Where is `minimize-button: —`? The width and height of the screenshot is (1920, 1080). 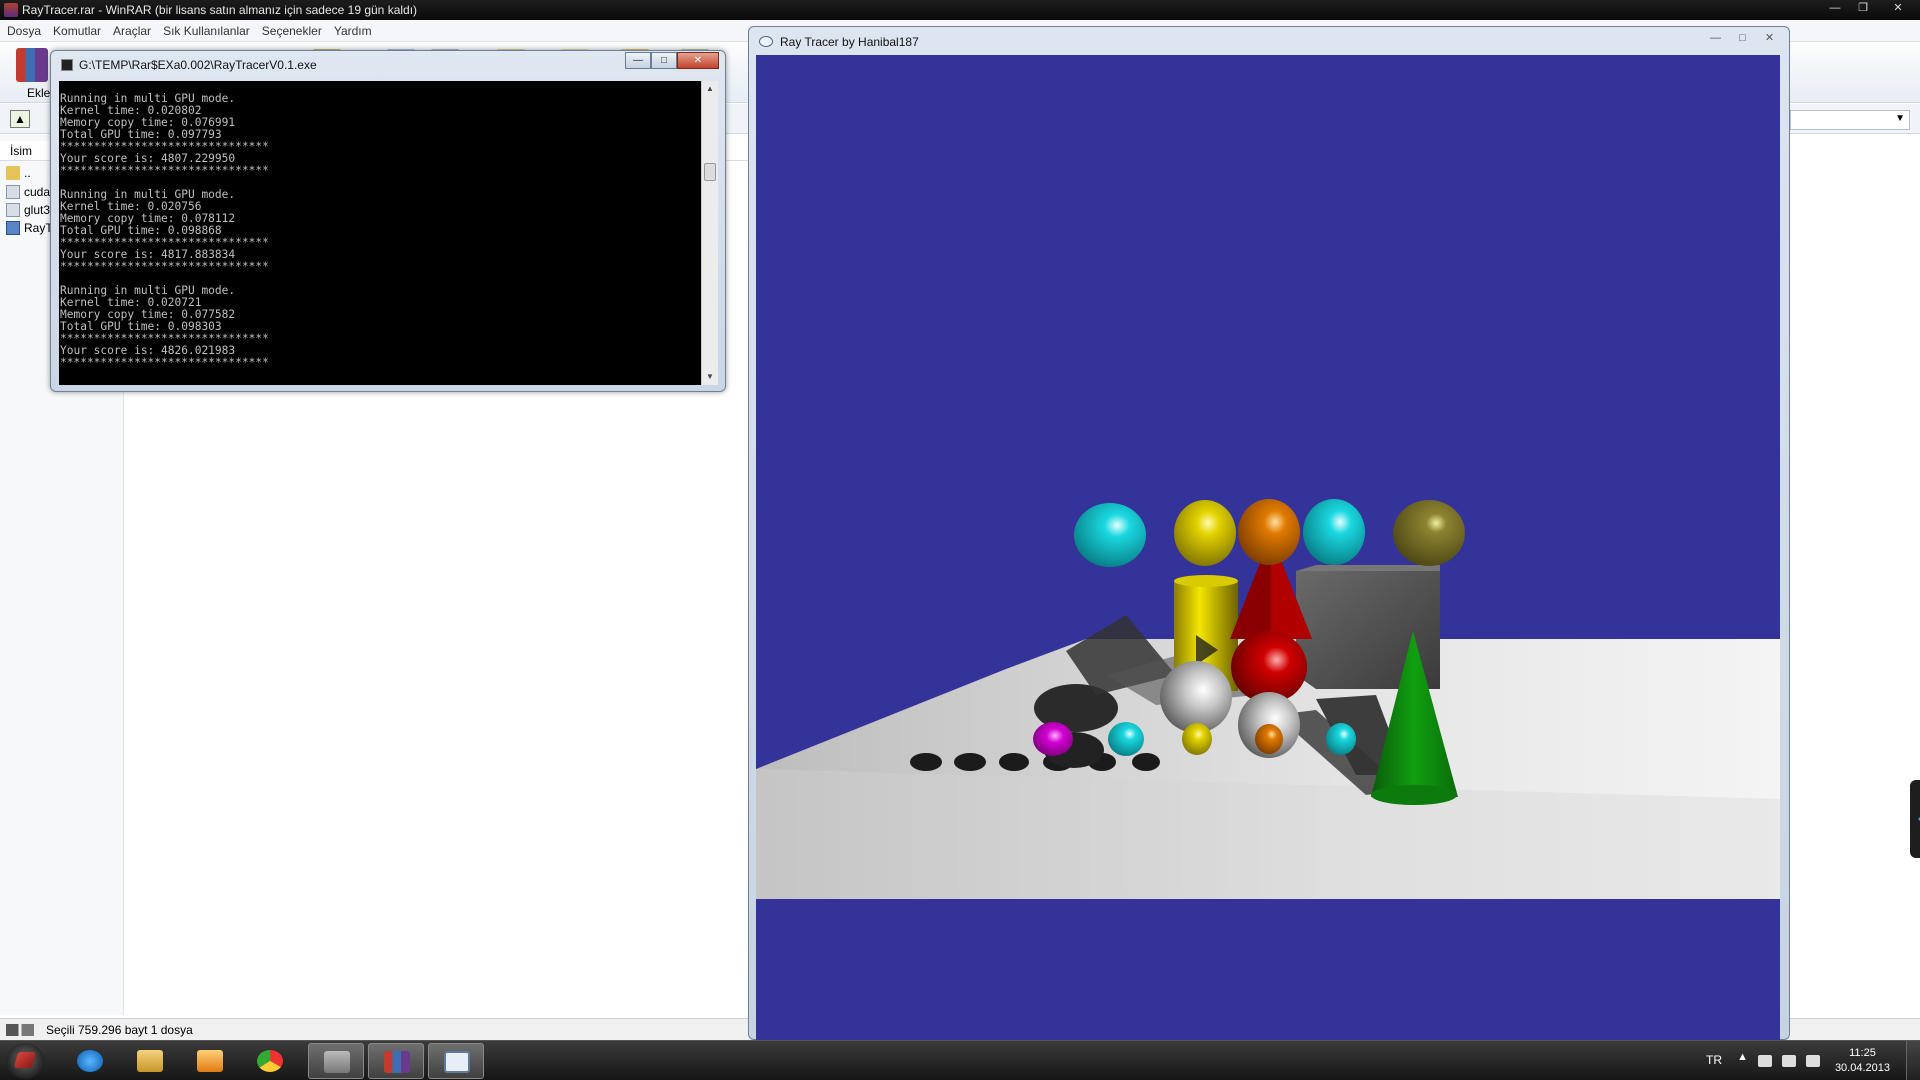 minimize-button: — is located at coordinates (1835, 8).